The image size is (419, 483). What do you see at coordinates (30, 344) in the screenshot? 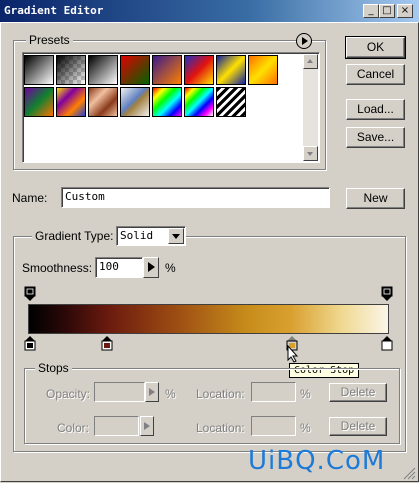
I see `color-stop-black` at bounding box center [30, 344].